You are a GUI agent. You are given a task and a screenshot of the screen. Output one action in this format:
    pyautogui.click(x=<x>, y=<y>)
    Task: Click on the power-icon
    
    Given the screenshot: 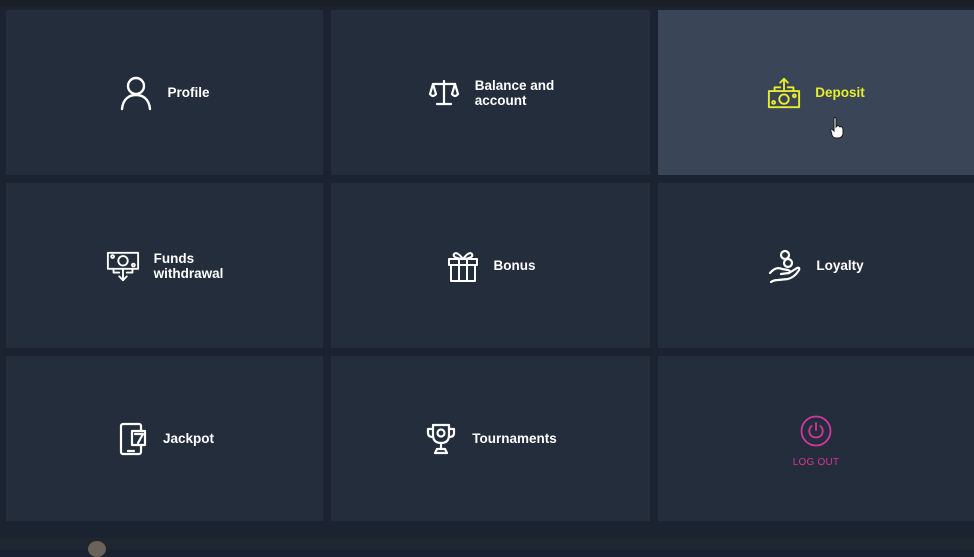 What is the action you would take?
    pyautogui.click(x=816, y=431)
    